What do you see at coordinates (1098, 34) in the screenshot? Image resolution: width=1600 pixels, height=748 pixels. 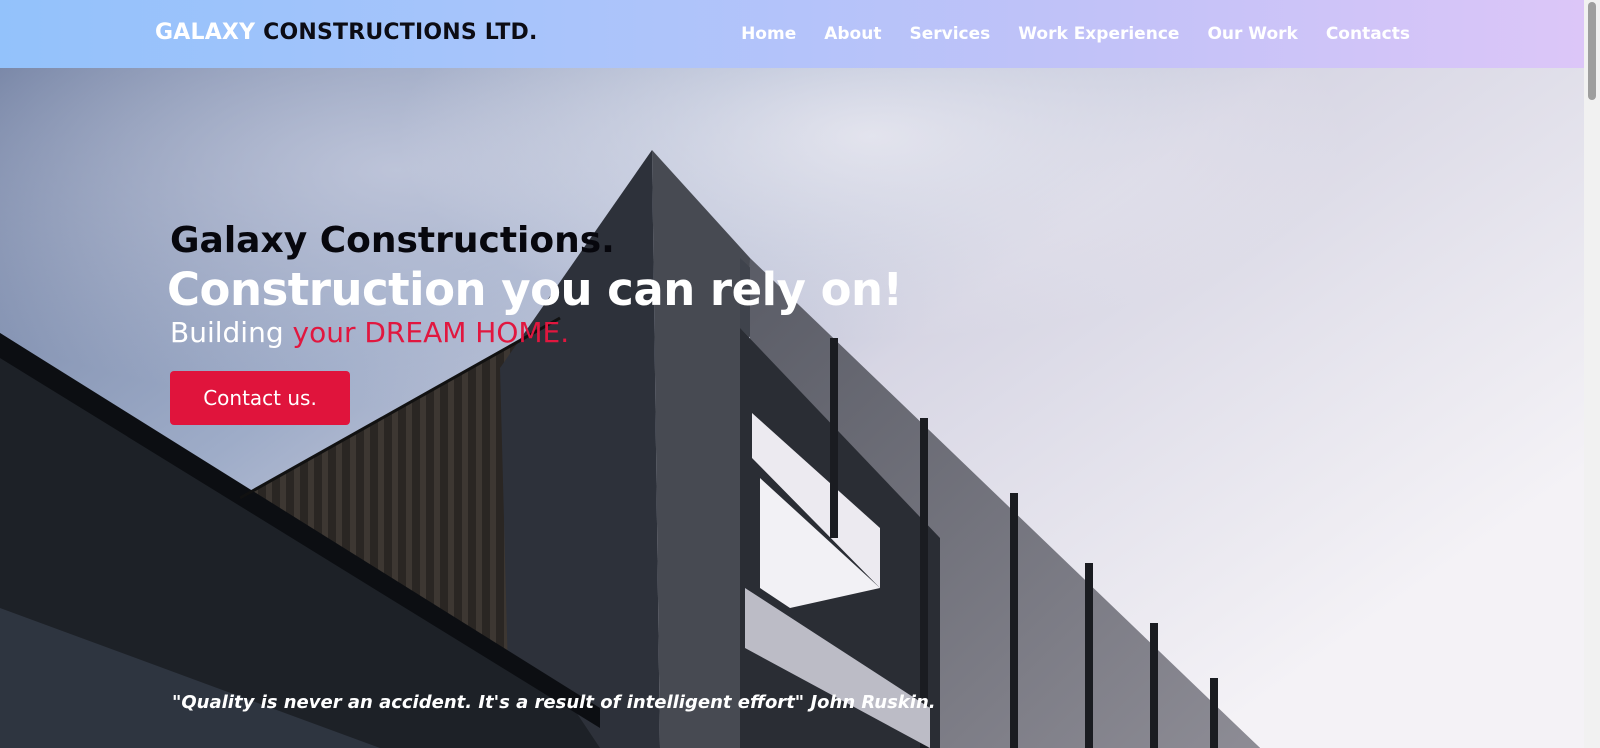 I see `nav-link-work-experience: Work Experience` at bounding box center [1098, 34].